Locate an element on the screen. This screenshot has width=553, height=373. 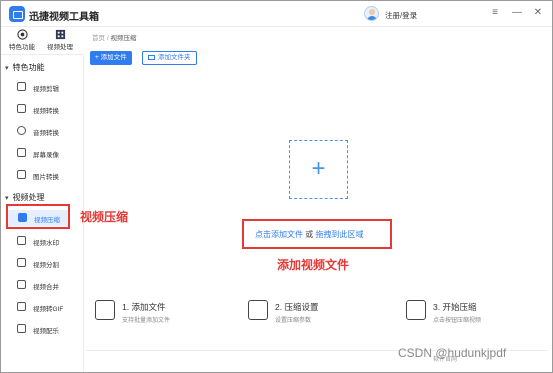
grid-icon is located at coordinates (60, 34).